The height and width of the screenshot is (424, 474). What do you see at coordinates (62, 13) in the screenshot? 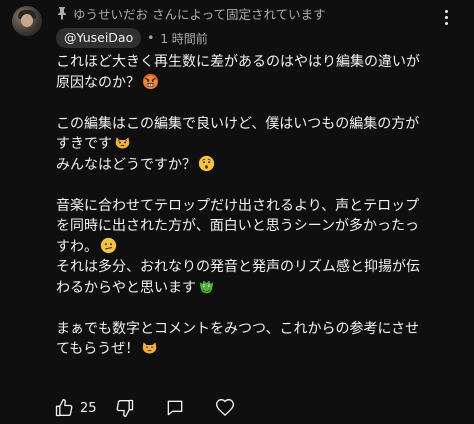
I see `pin-icon` at bounding box center [62, 13].